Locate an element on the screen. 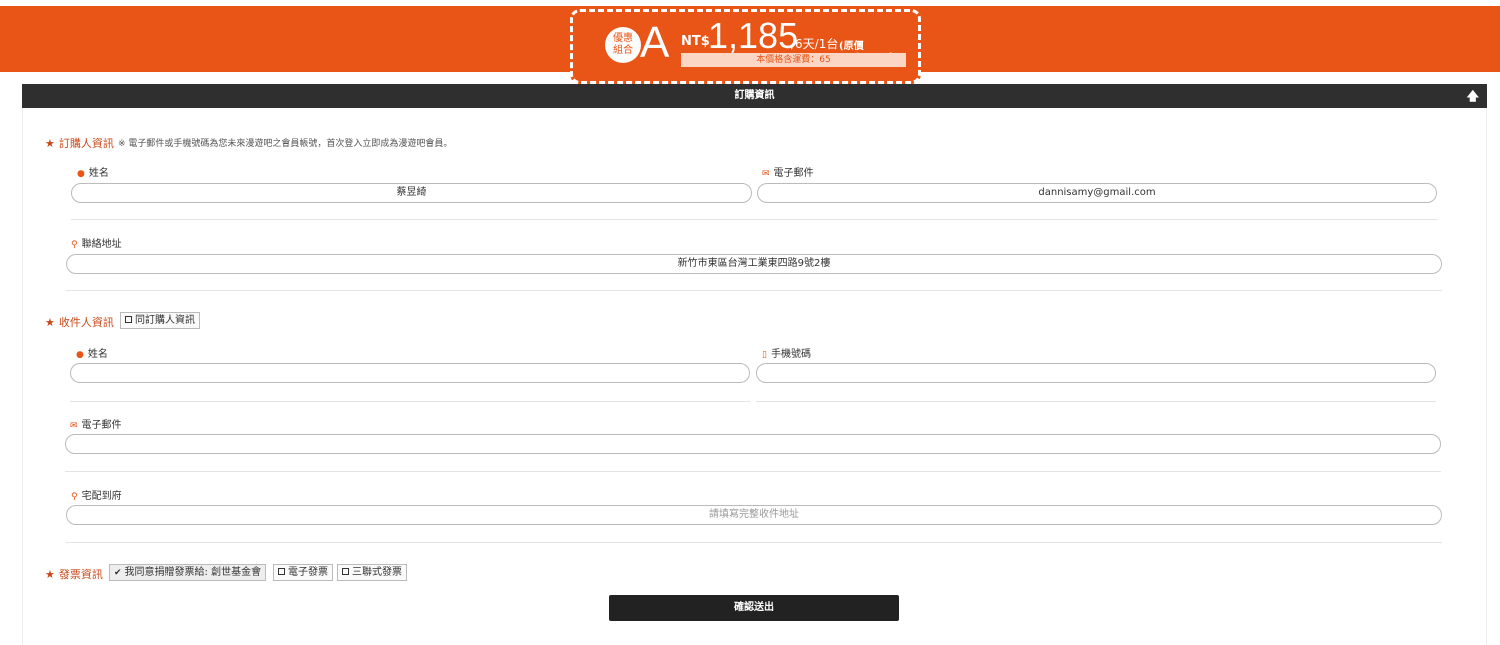 The image size is (1500, 645). recipient-delivery-label: ⚲ 宅配到府 is located at coordinates (96, 496).